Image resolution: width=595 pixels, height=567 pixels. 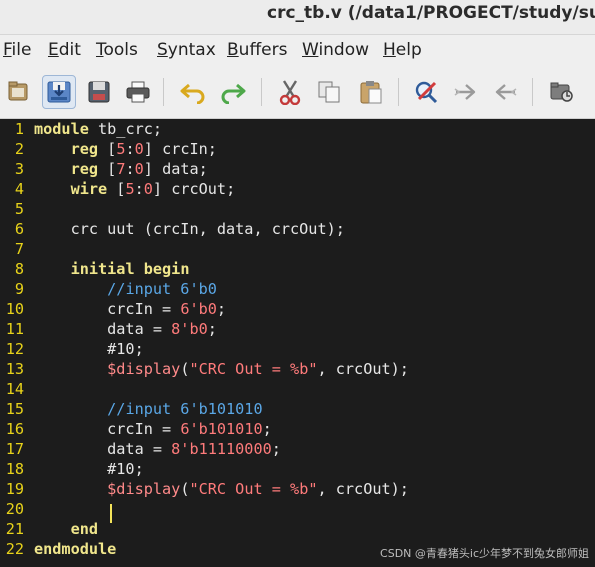 I want to click on find-next-icon, so click(x=465, y=92).